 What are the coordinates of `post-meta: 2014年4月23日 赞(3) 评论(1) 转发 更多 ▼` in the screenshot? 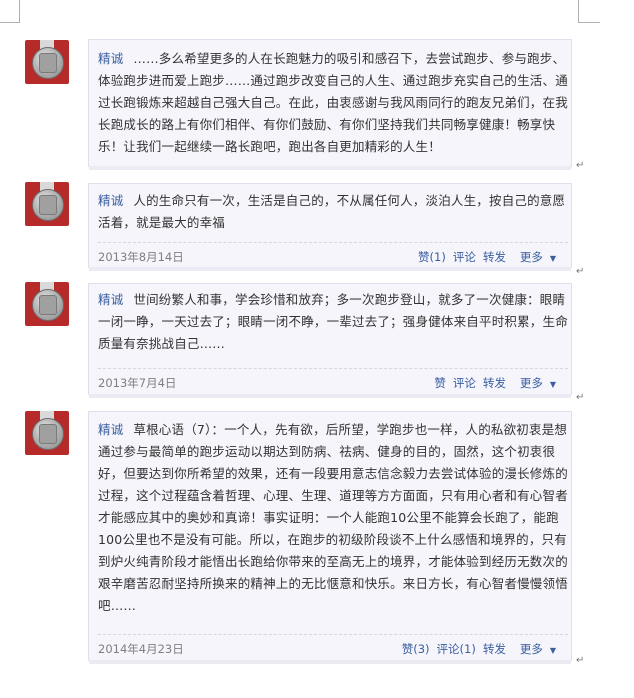 It's located at (333, 645).